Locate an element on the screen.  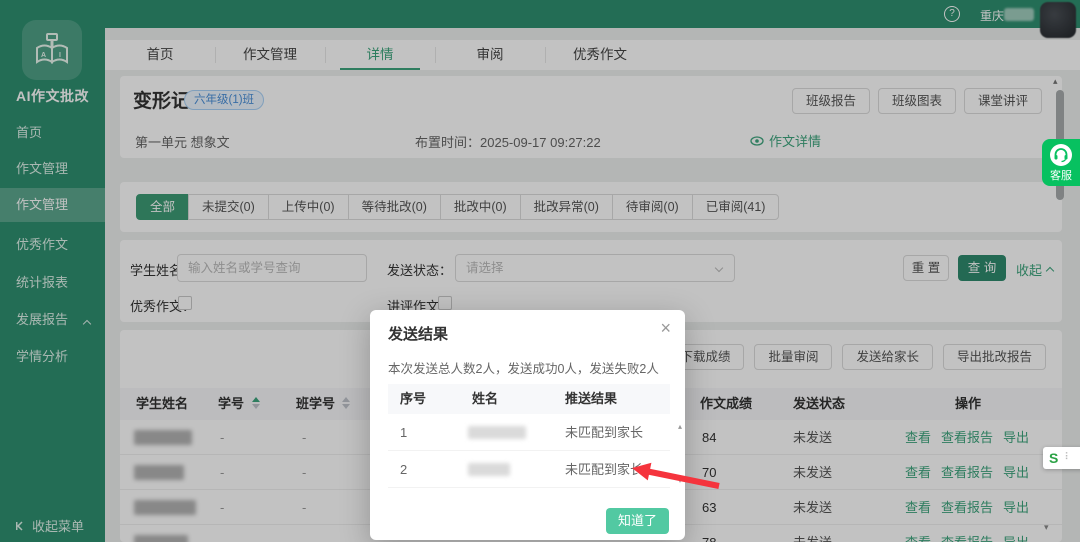
modal-title: 发送结果 is located at coordinates (418, 334).